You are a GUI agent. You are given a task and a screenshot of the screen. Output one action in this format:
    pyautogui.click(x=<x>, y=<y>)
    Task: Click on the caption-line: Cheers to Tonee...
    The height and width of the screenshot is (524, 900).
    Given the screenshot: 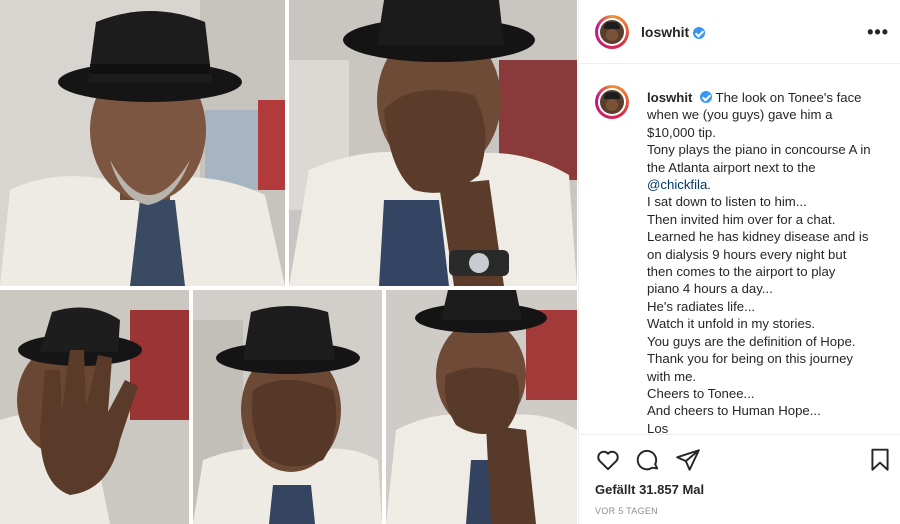 What is the action you would take?
    pyautogui.click(x=701, y=393)
    